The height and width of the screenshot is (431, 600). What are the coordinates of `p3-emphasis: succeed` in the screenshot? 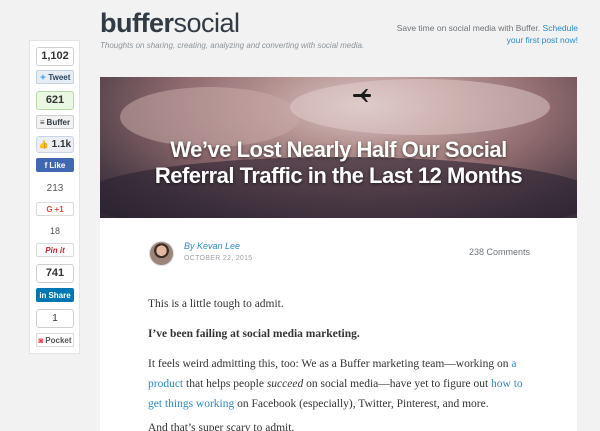 It's located at (285, 384).